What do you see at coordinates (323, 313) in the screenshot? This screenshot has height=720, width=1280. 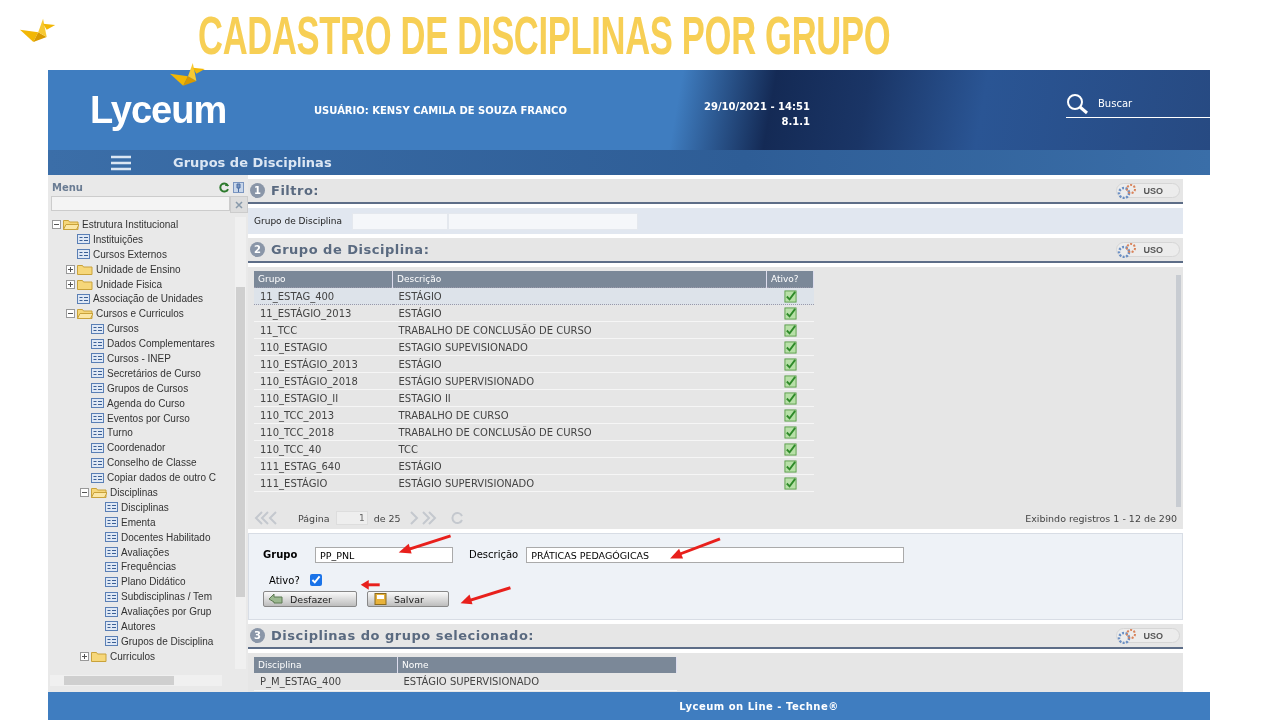 I see `table-cell: 11_ESTÁGIO_2013` at bounding box center [323, 313].